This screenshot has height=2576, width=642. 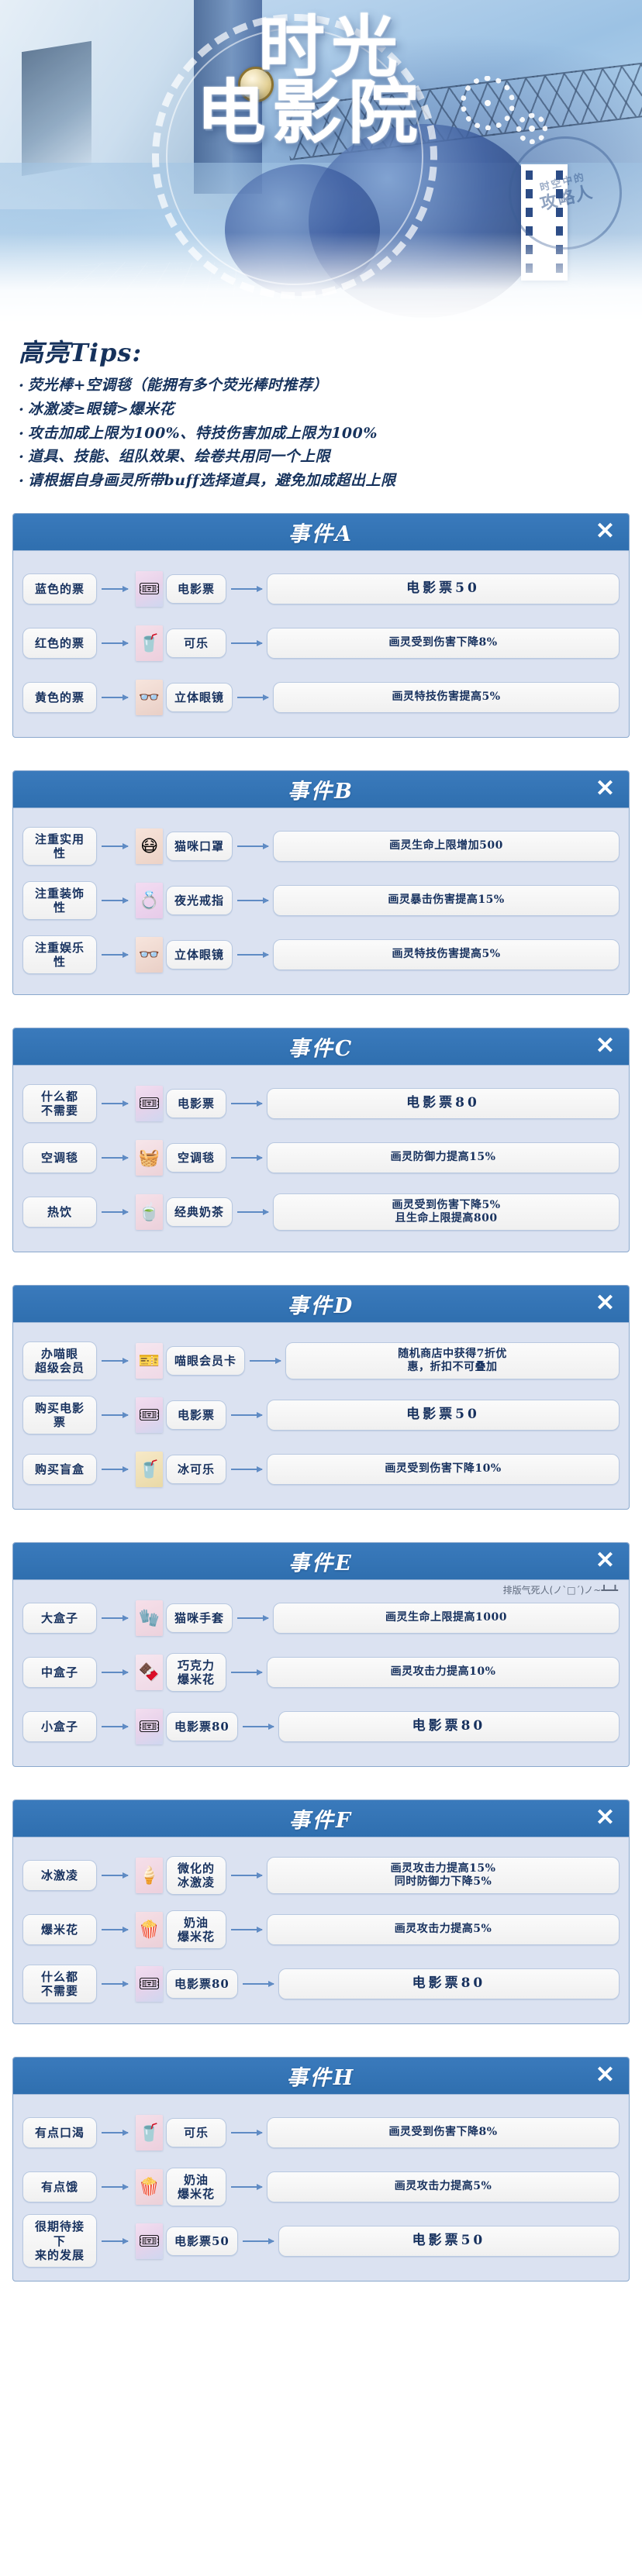 What do you see at coordinates (59, 900) in the screenshot?
I see `choice-pill: 注重装饰性` at bounding box center [59, 900].